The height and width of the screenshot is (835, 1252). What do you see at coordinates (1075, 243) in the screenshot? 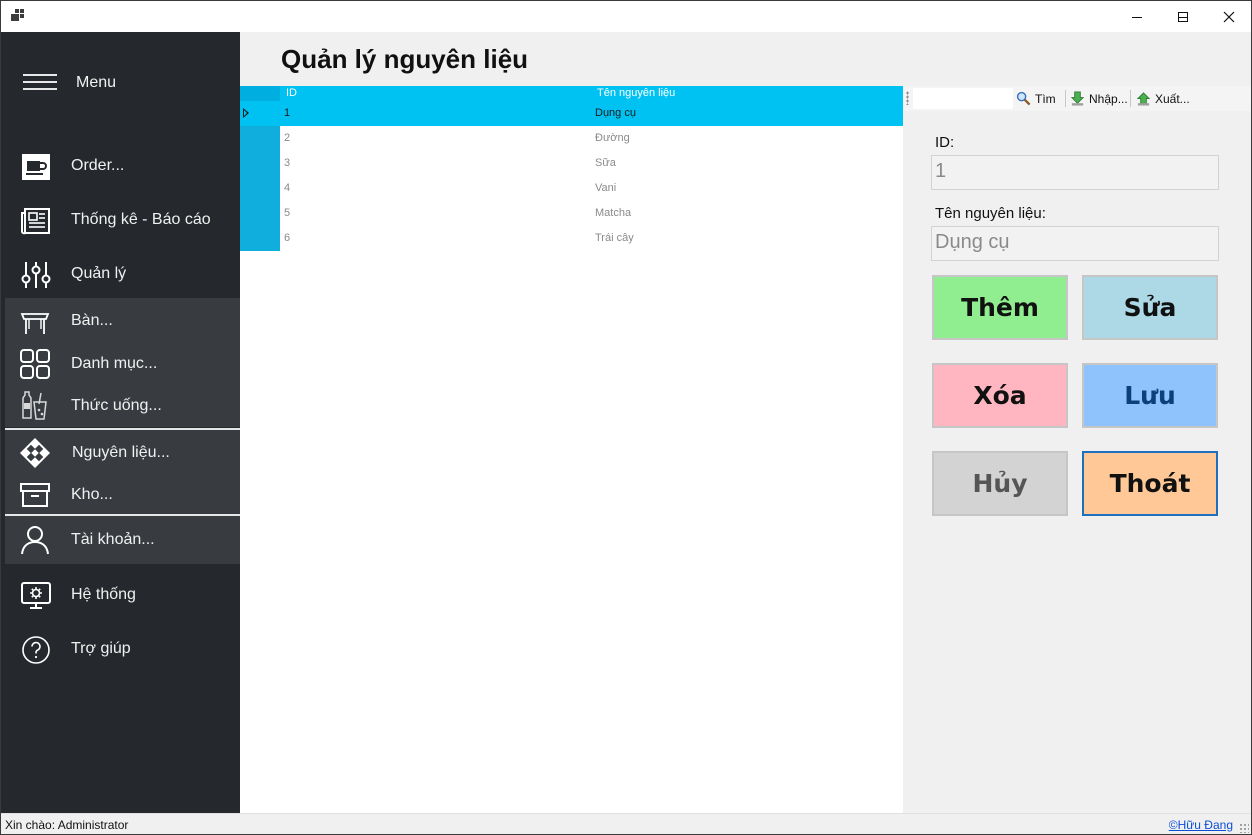
I see `name-field: Dụng cụ` at bounding box center [1075, 243].